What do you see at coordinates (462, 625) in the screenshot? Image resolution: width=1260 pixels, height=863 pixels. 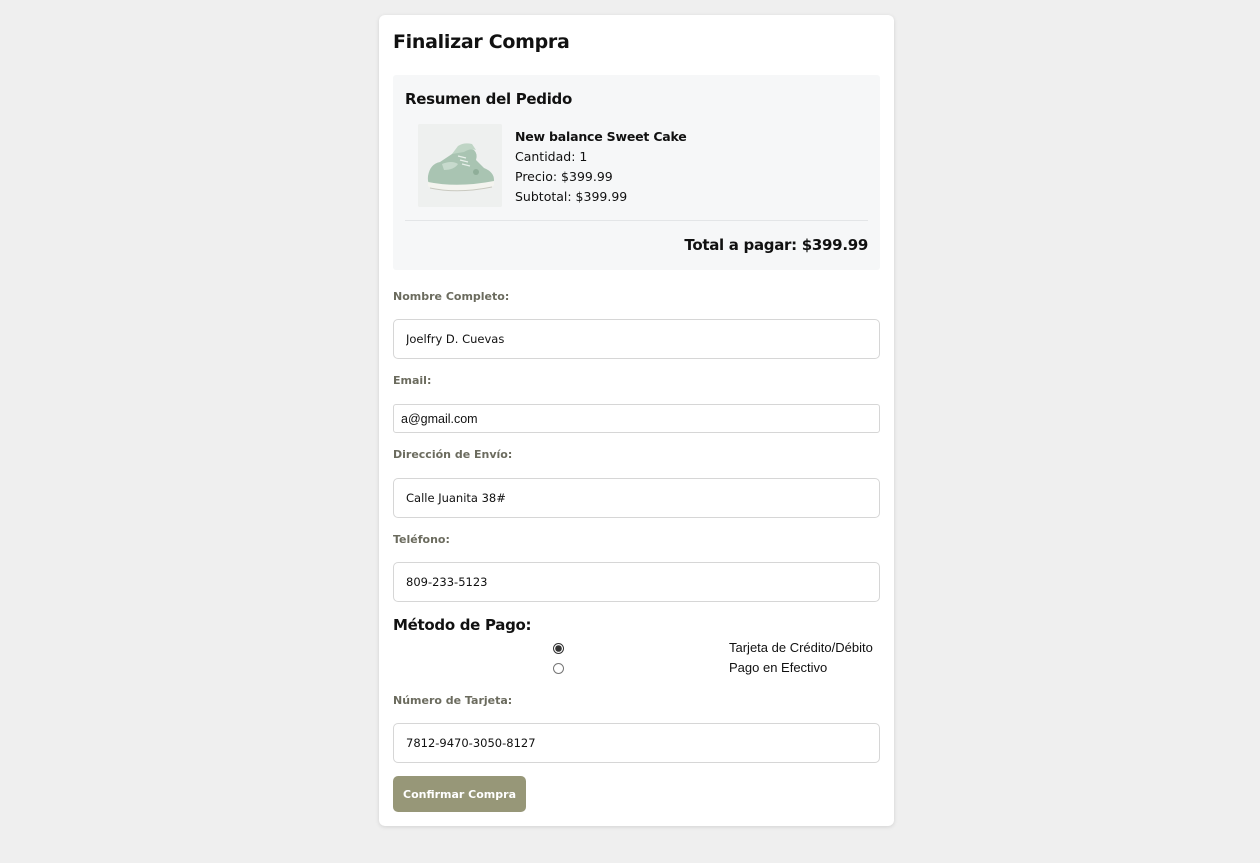 I see `payment-method-title: Método de Pago:` at bounding box center [462, 625].